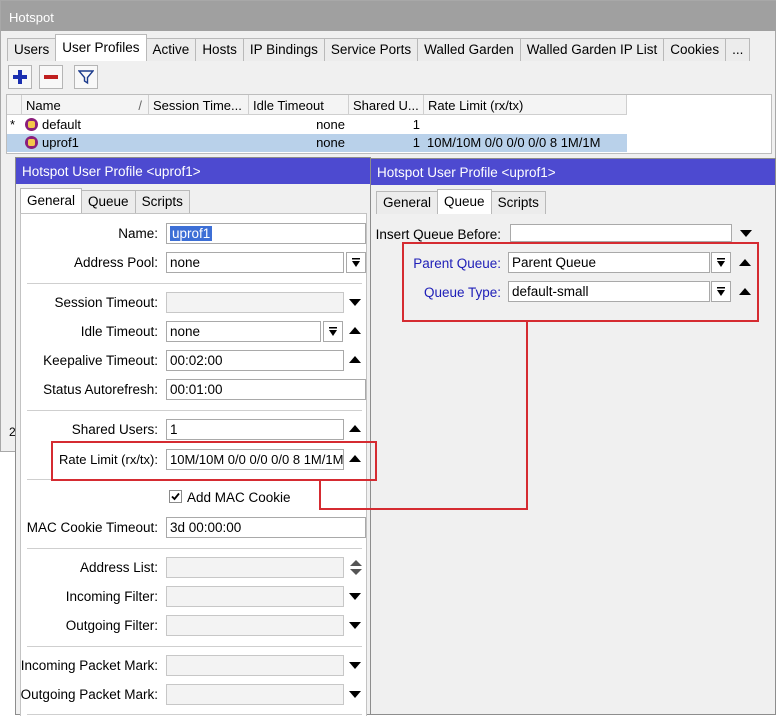 This screenshot has height=716, width=776. Describe the element at coordinates (89, 694) in the screenshot. I see `outgoing-packet-mark-label: Outgoing Packet Mark:` at that location.